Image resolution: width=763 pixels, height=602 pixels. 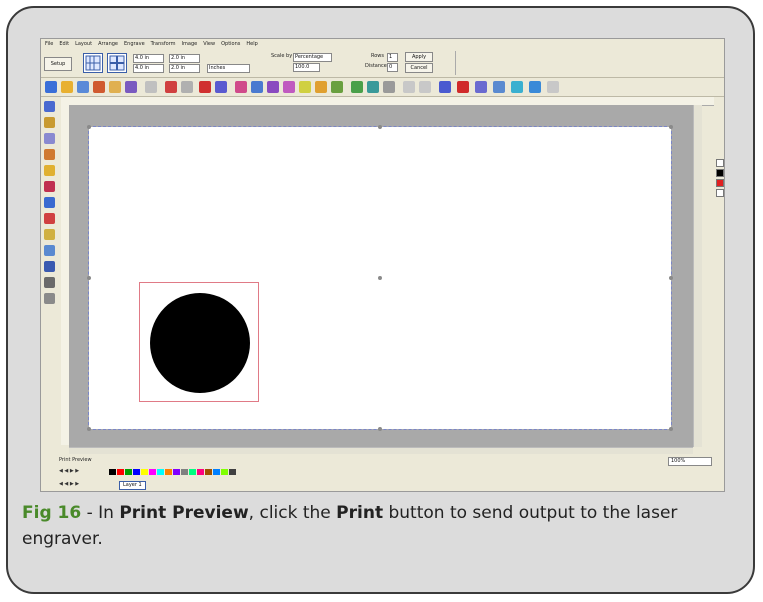 I want to click on eyedropper-tool-icon, so click(x=49, y=298).